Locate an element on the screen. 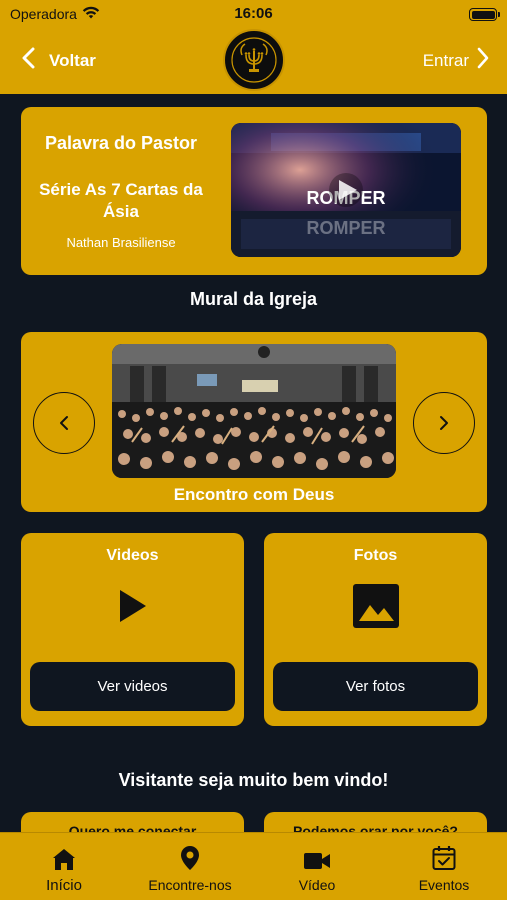 The width and height of the screenshot is (507, 900). view-videos-button: Ver videos is located at coordinates (132, 686).